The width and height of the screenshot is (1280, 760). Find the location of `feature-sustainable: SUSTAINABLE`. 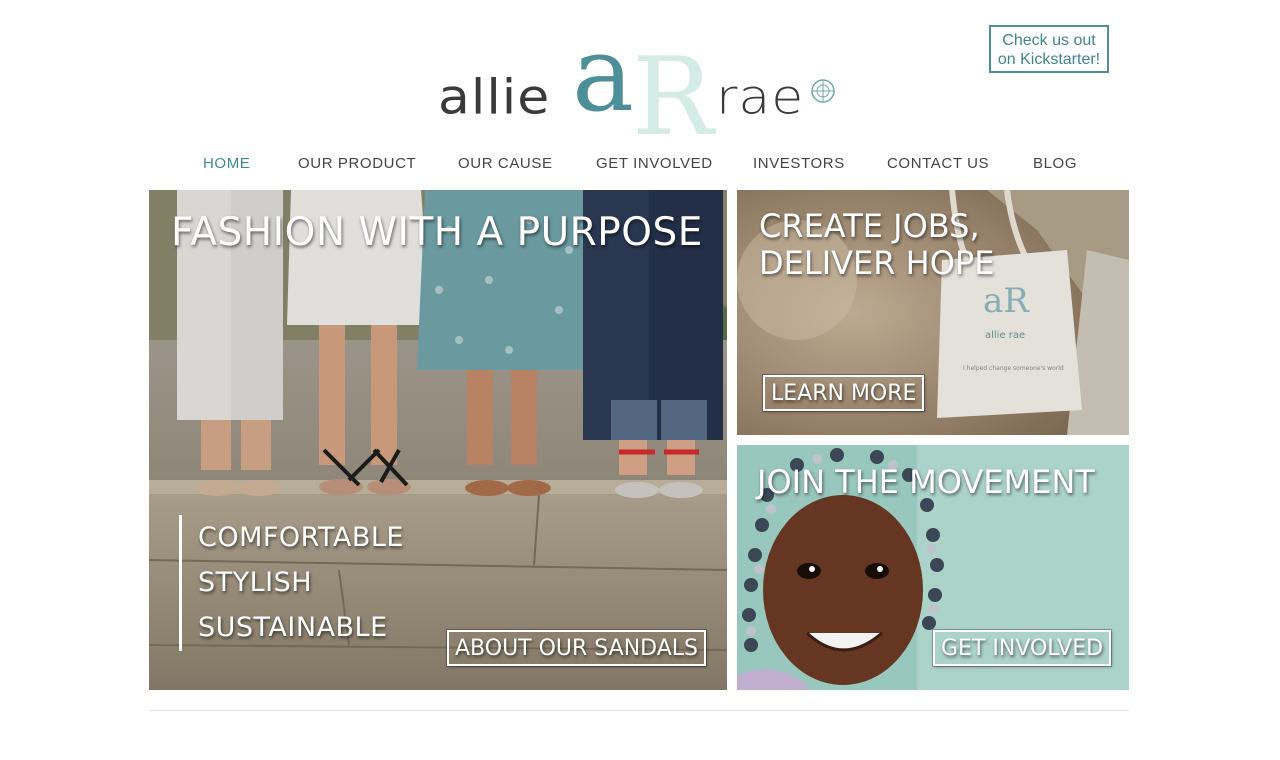

feature-sustainable: SUSTAINABLE is located at coordinates (293, 627).